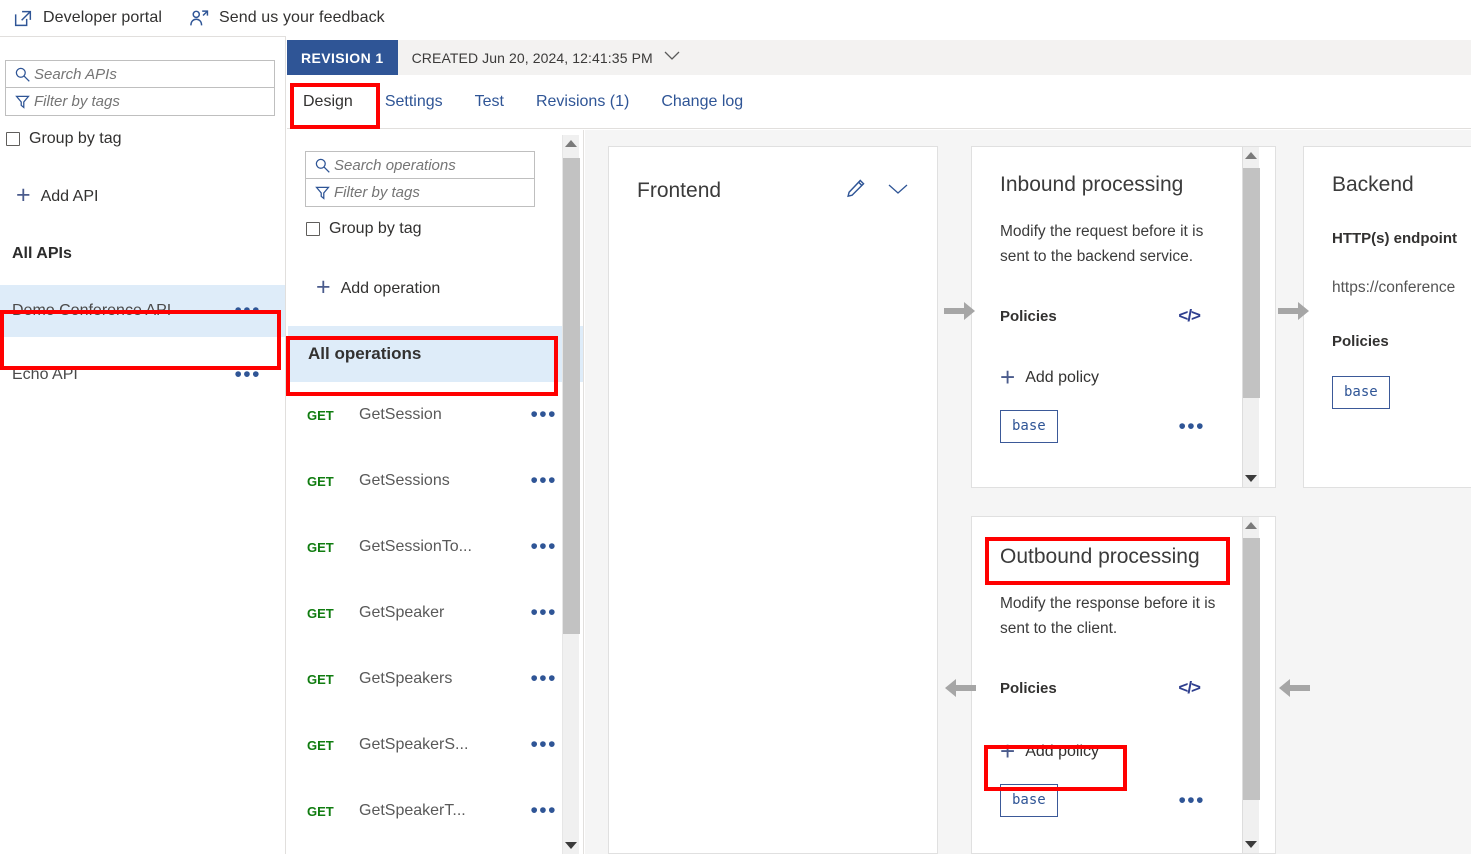 The height and width of the screenshot is (854, 1471). I want to click on operations-scrollbar, so click(571, 494).